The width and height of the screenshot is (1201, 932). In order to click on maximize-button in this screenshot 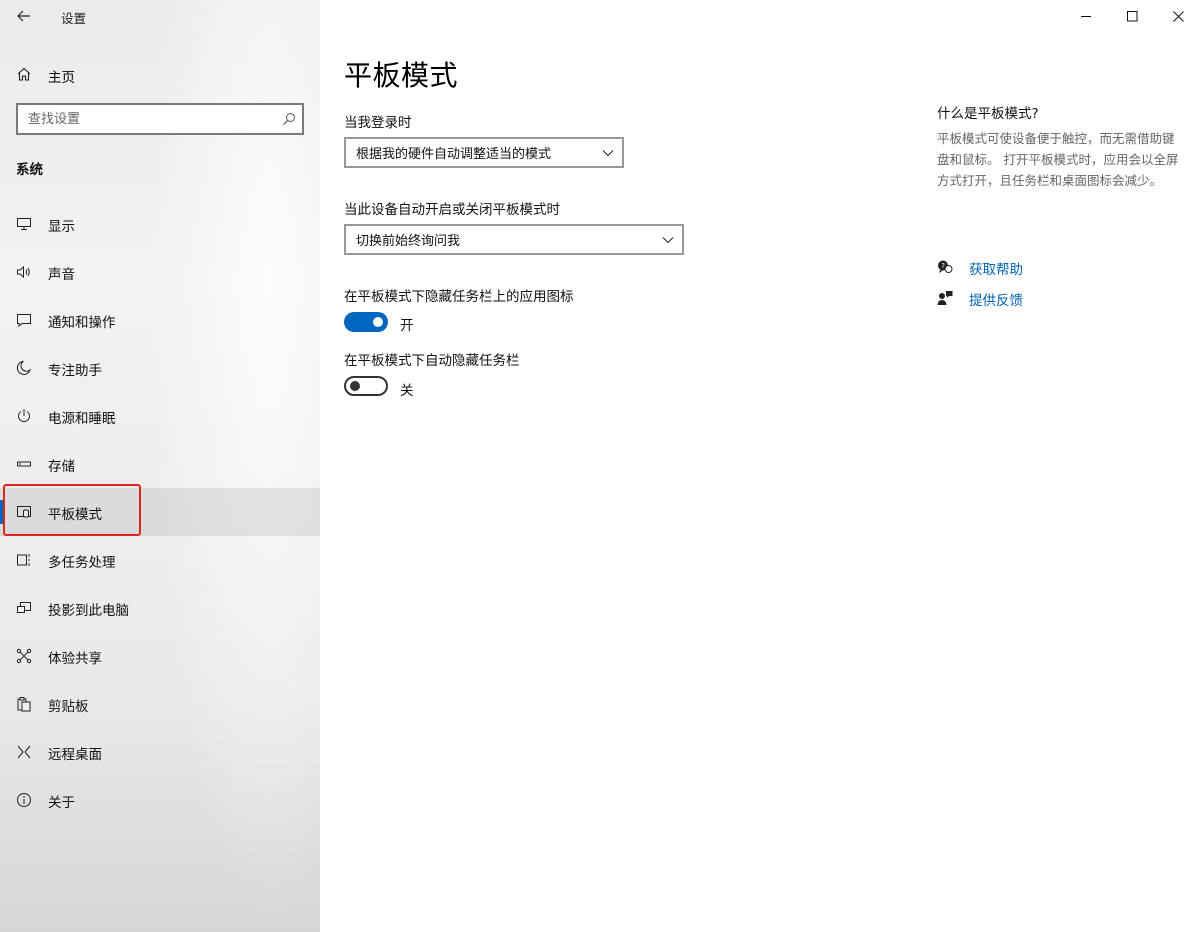, I will do `click(1132, 16)`.